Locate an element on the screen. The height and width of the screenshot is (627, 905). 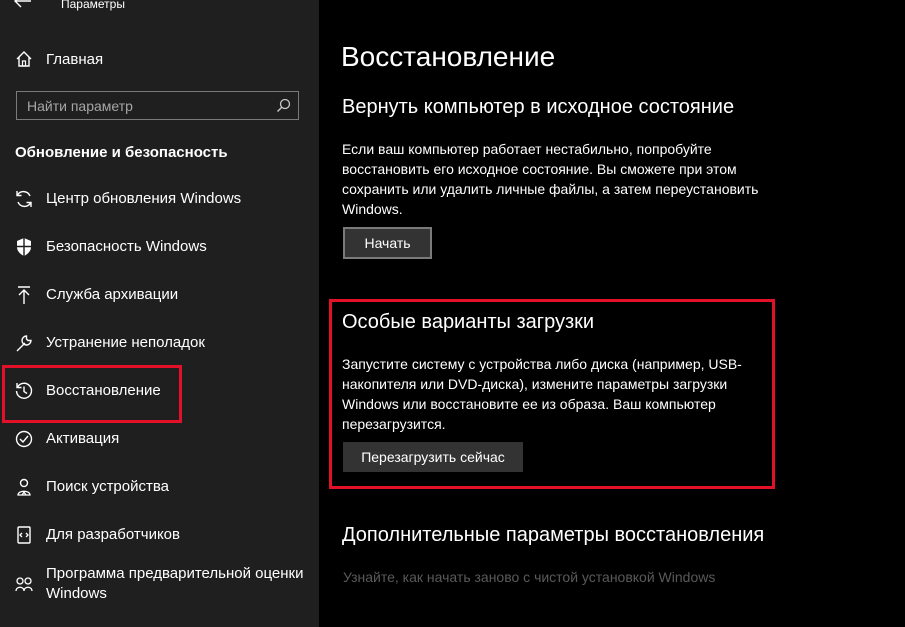
backup-arrow-icon is located at coordinates (24, 295).